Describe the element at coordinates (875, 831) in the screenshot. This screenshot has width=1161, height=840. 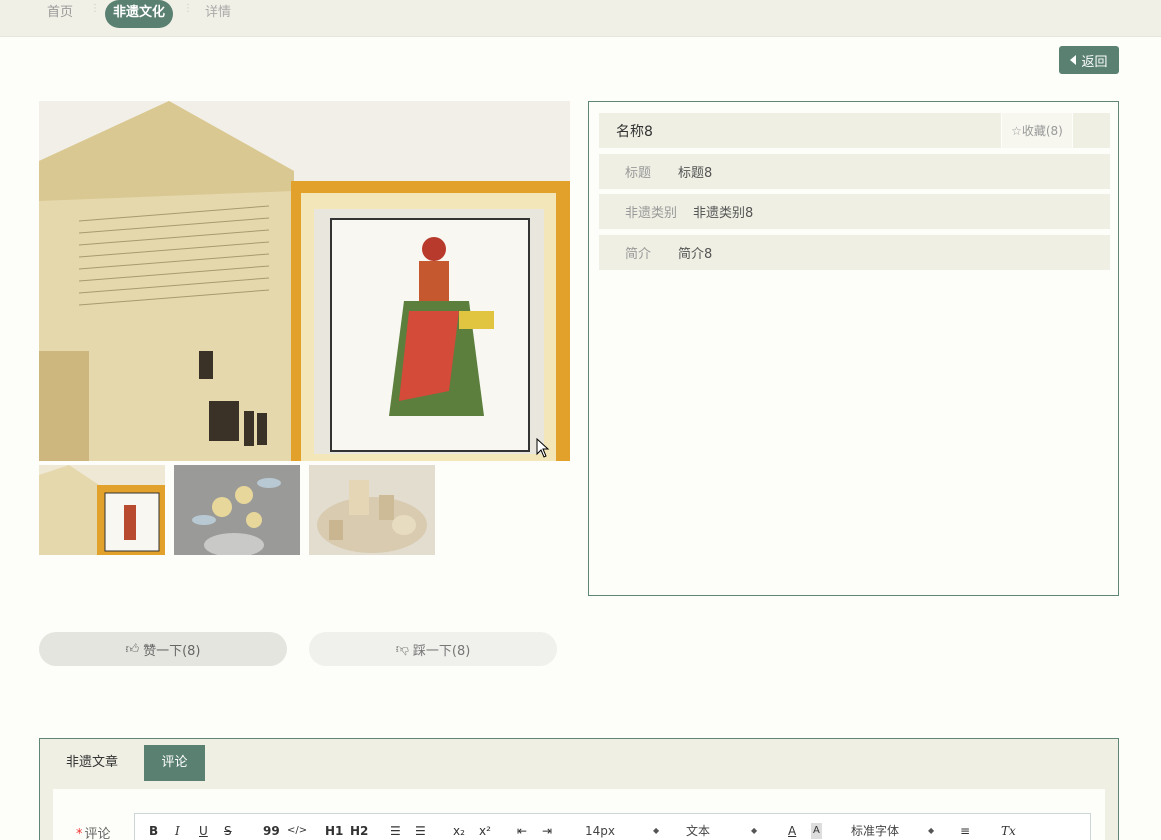
I see `font-family-select: 标准字体` at that location.